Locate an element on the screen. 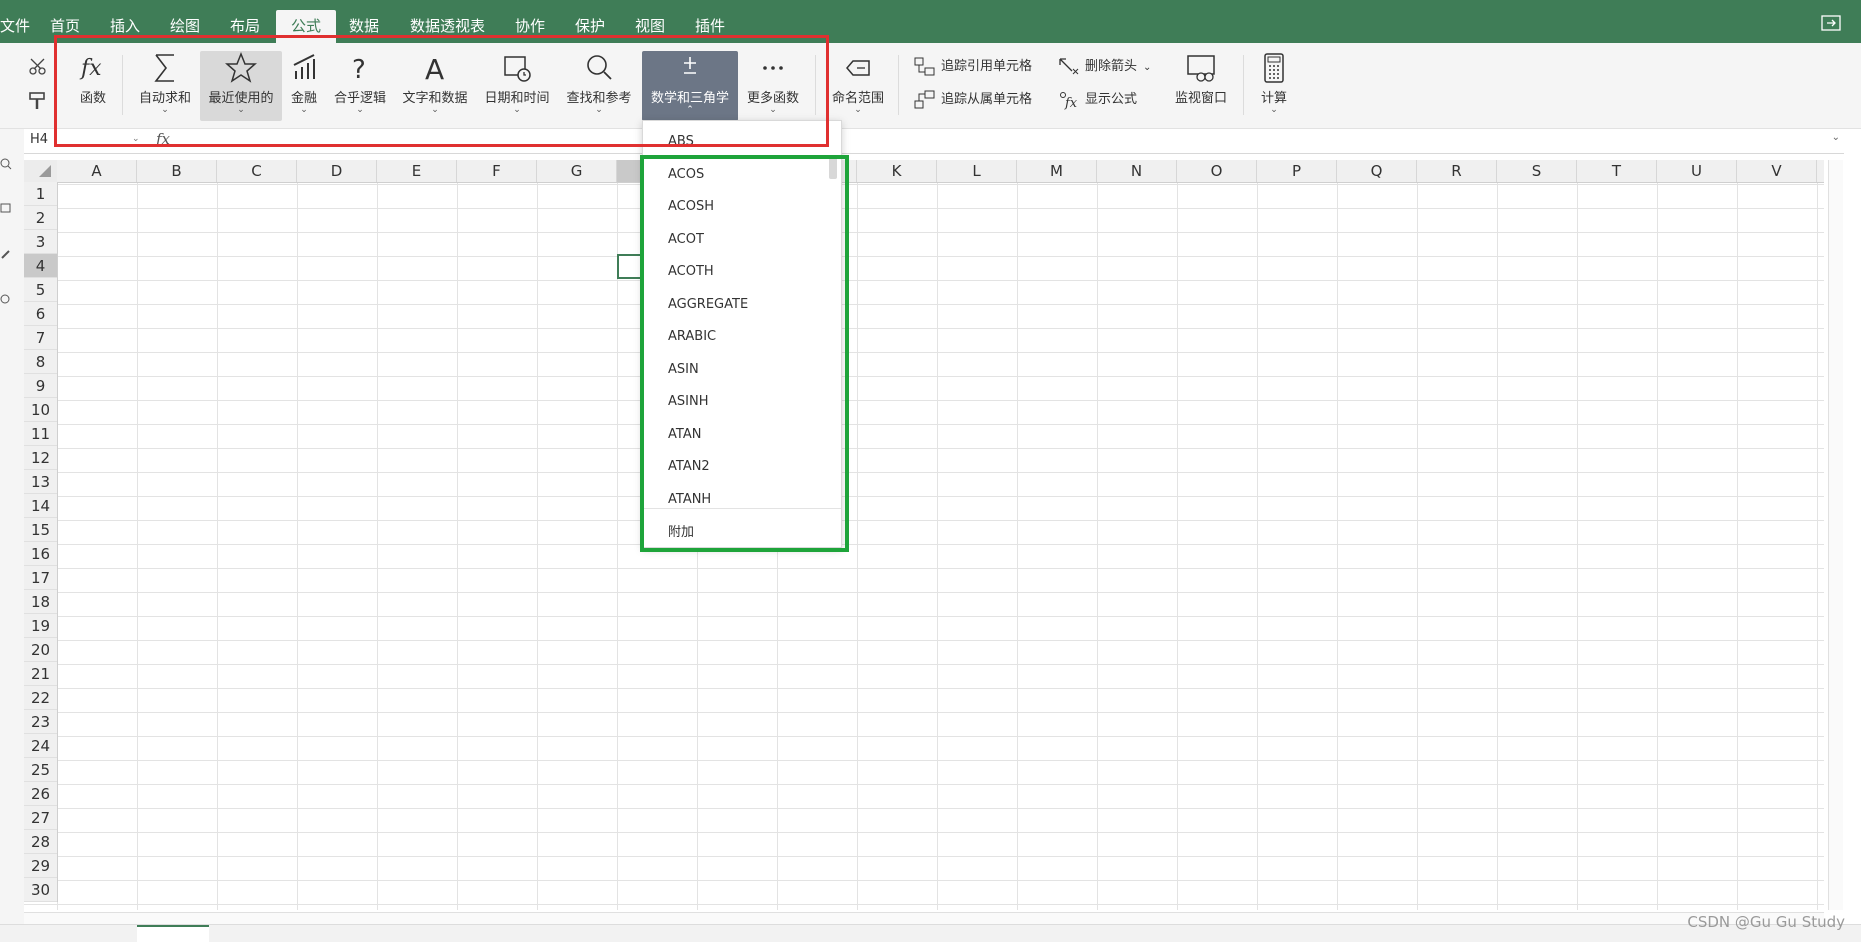  menu-home: 首页 is located at coordinates (65, 25).